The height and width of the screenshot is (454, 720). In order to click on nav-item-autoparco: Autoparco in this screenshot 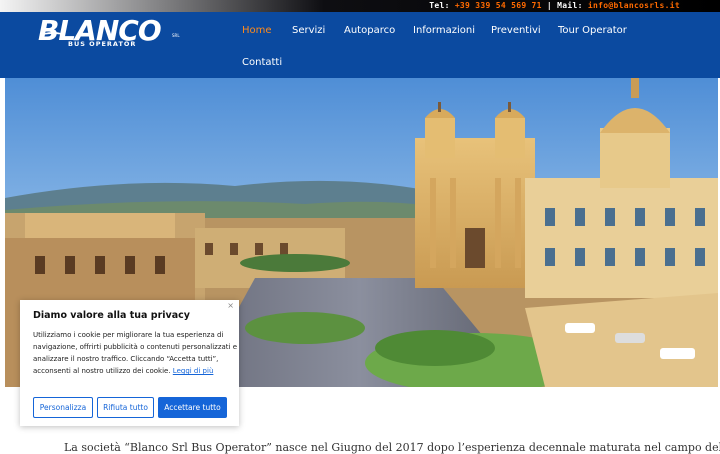, I will do `click(369, 30)`.